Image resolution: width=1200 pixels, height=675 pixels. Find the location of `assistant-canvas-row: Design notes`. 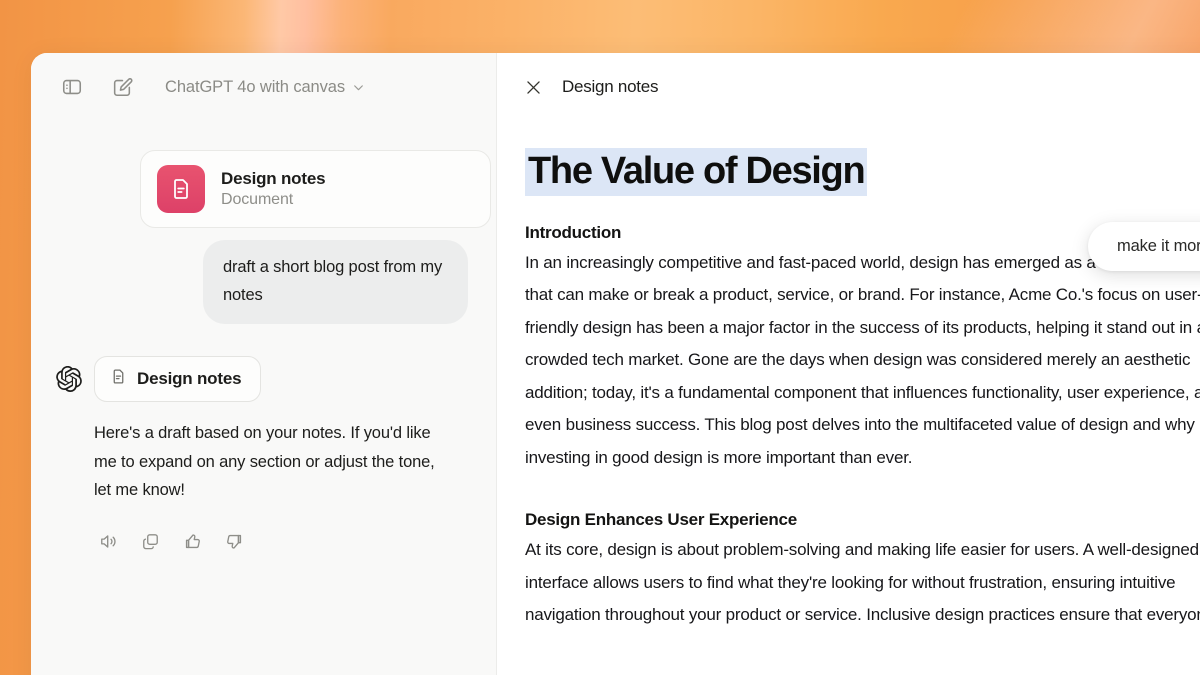

assistant-canvas-row: Design notes is located at coordinates (261, 379).